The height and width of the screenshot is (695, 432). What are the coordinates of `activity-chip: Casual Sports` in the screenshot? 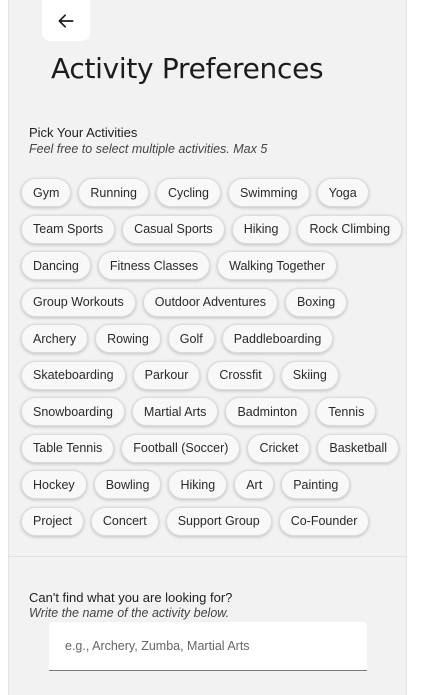 It's located at (173, 229).